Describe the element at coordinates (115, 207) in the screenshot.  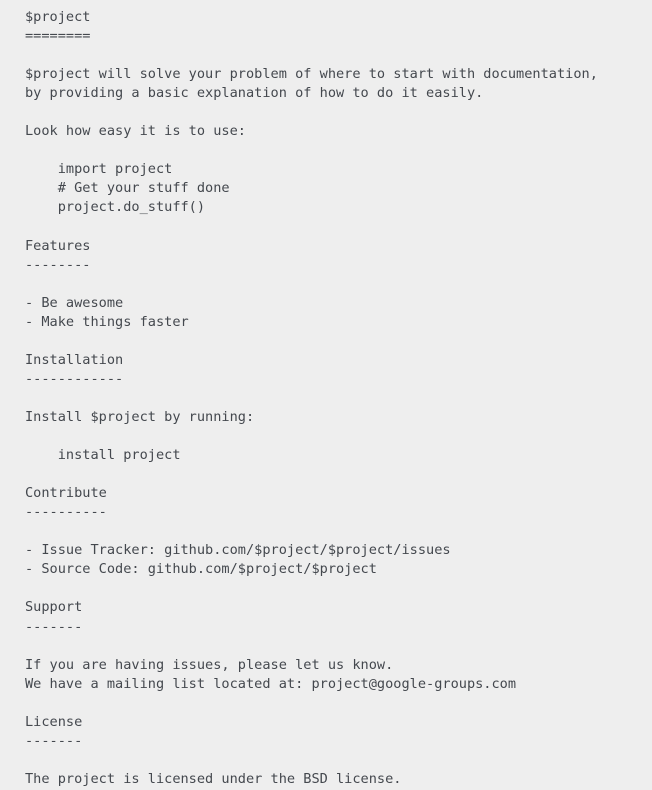
I see `text-line: project.do_stuff()` at that location.